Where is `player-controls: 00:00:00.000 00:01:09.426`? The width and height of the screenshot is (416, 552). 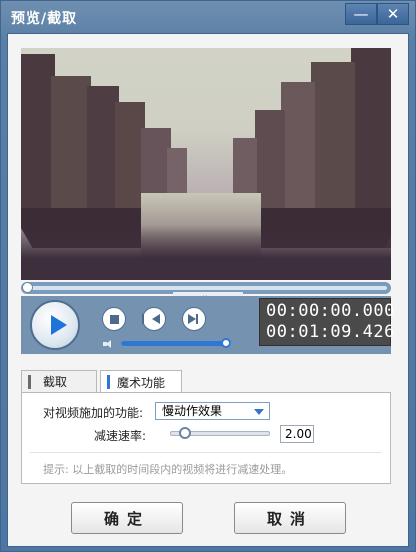
player-controls: 00:00:00.000 00:01:09.426 is located at coordinates (207, 325).